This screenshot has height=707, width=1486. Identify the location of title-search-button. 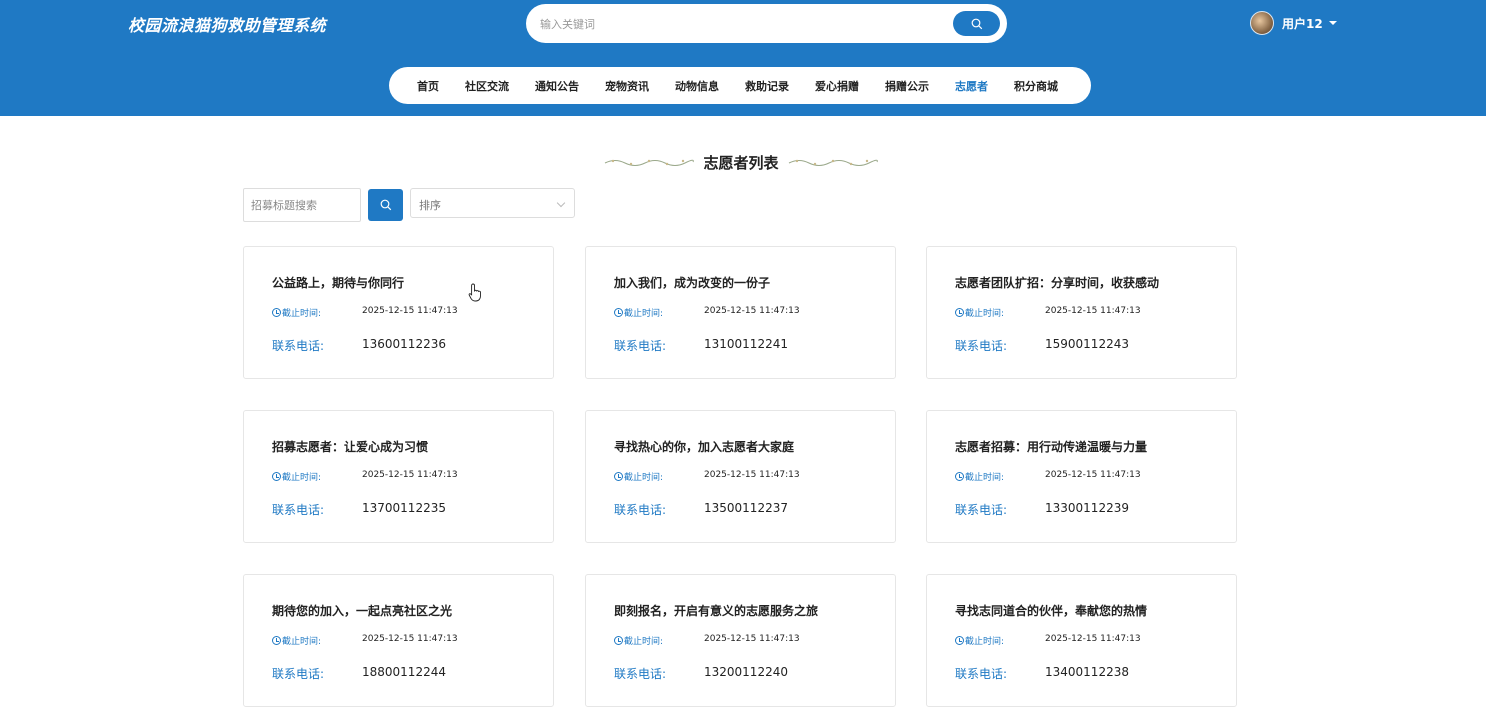
(385, 205).